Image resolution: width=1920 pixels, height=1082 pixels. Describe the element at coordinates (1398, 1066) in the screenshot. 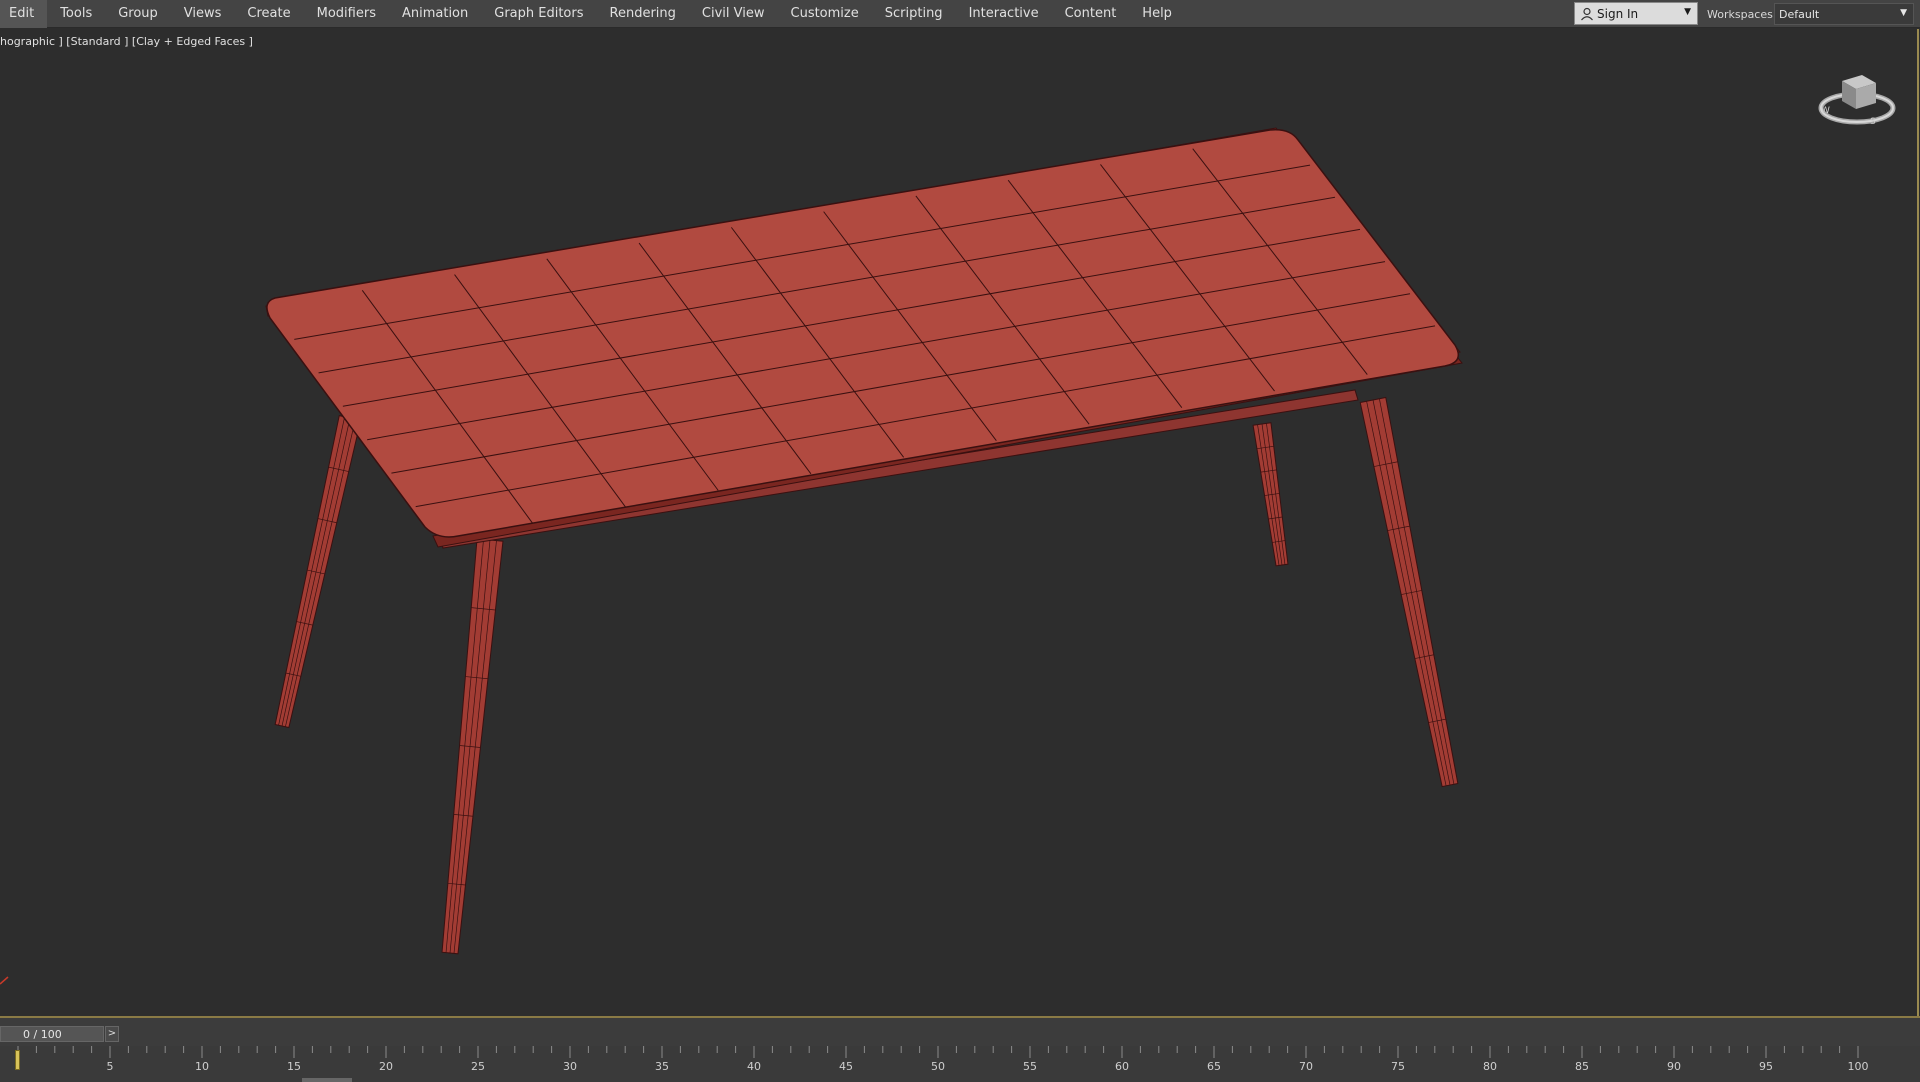

I see `timeline-tick-label: 75` at that location.